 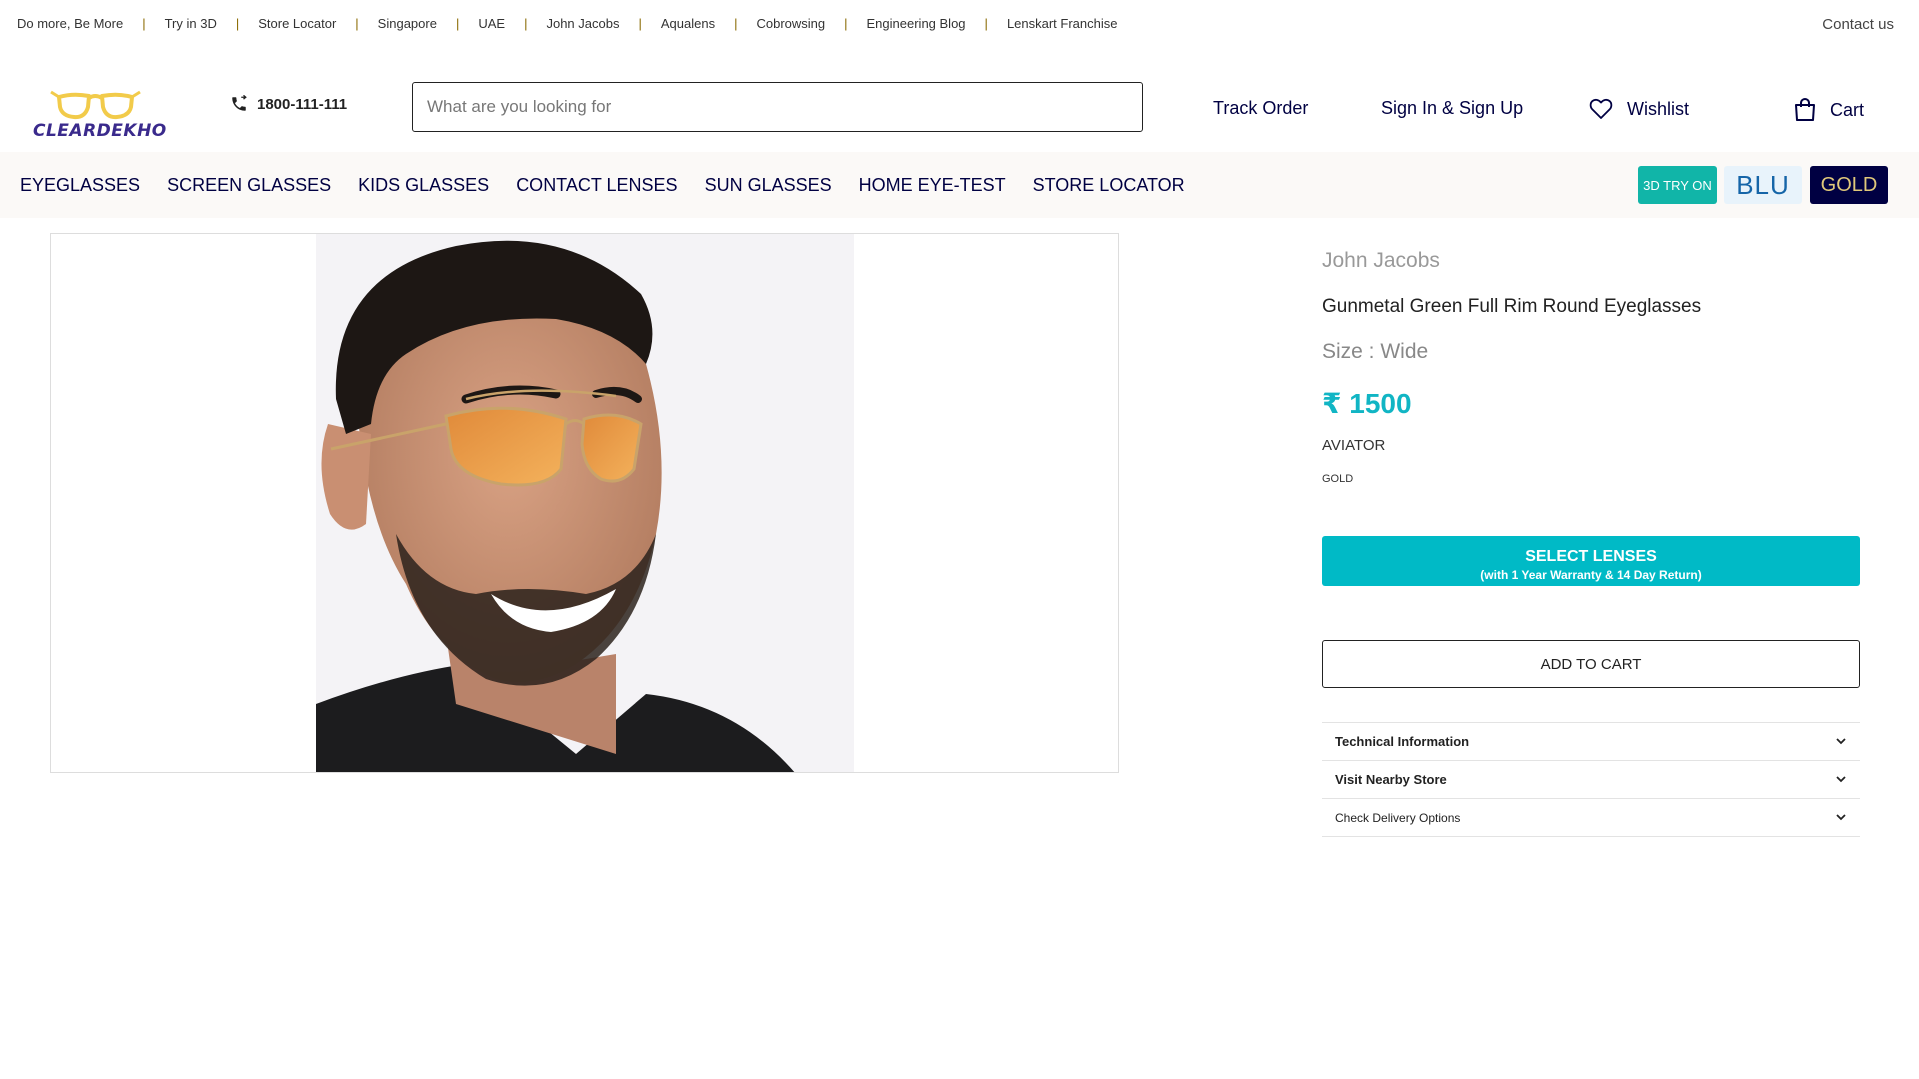 What do you see at coordinates (1591, 742) in the screenshot?
I see `accordion-technical-information: Technical Information` at bounding box center [1591, 742].